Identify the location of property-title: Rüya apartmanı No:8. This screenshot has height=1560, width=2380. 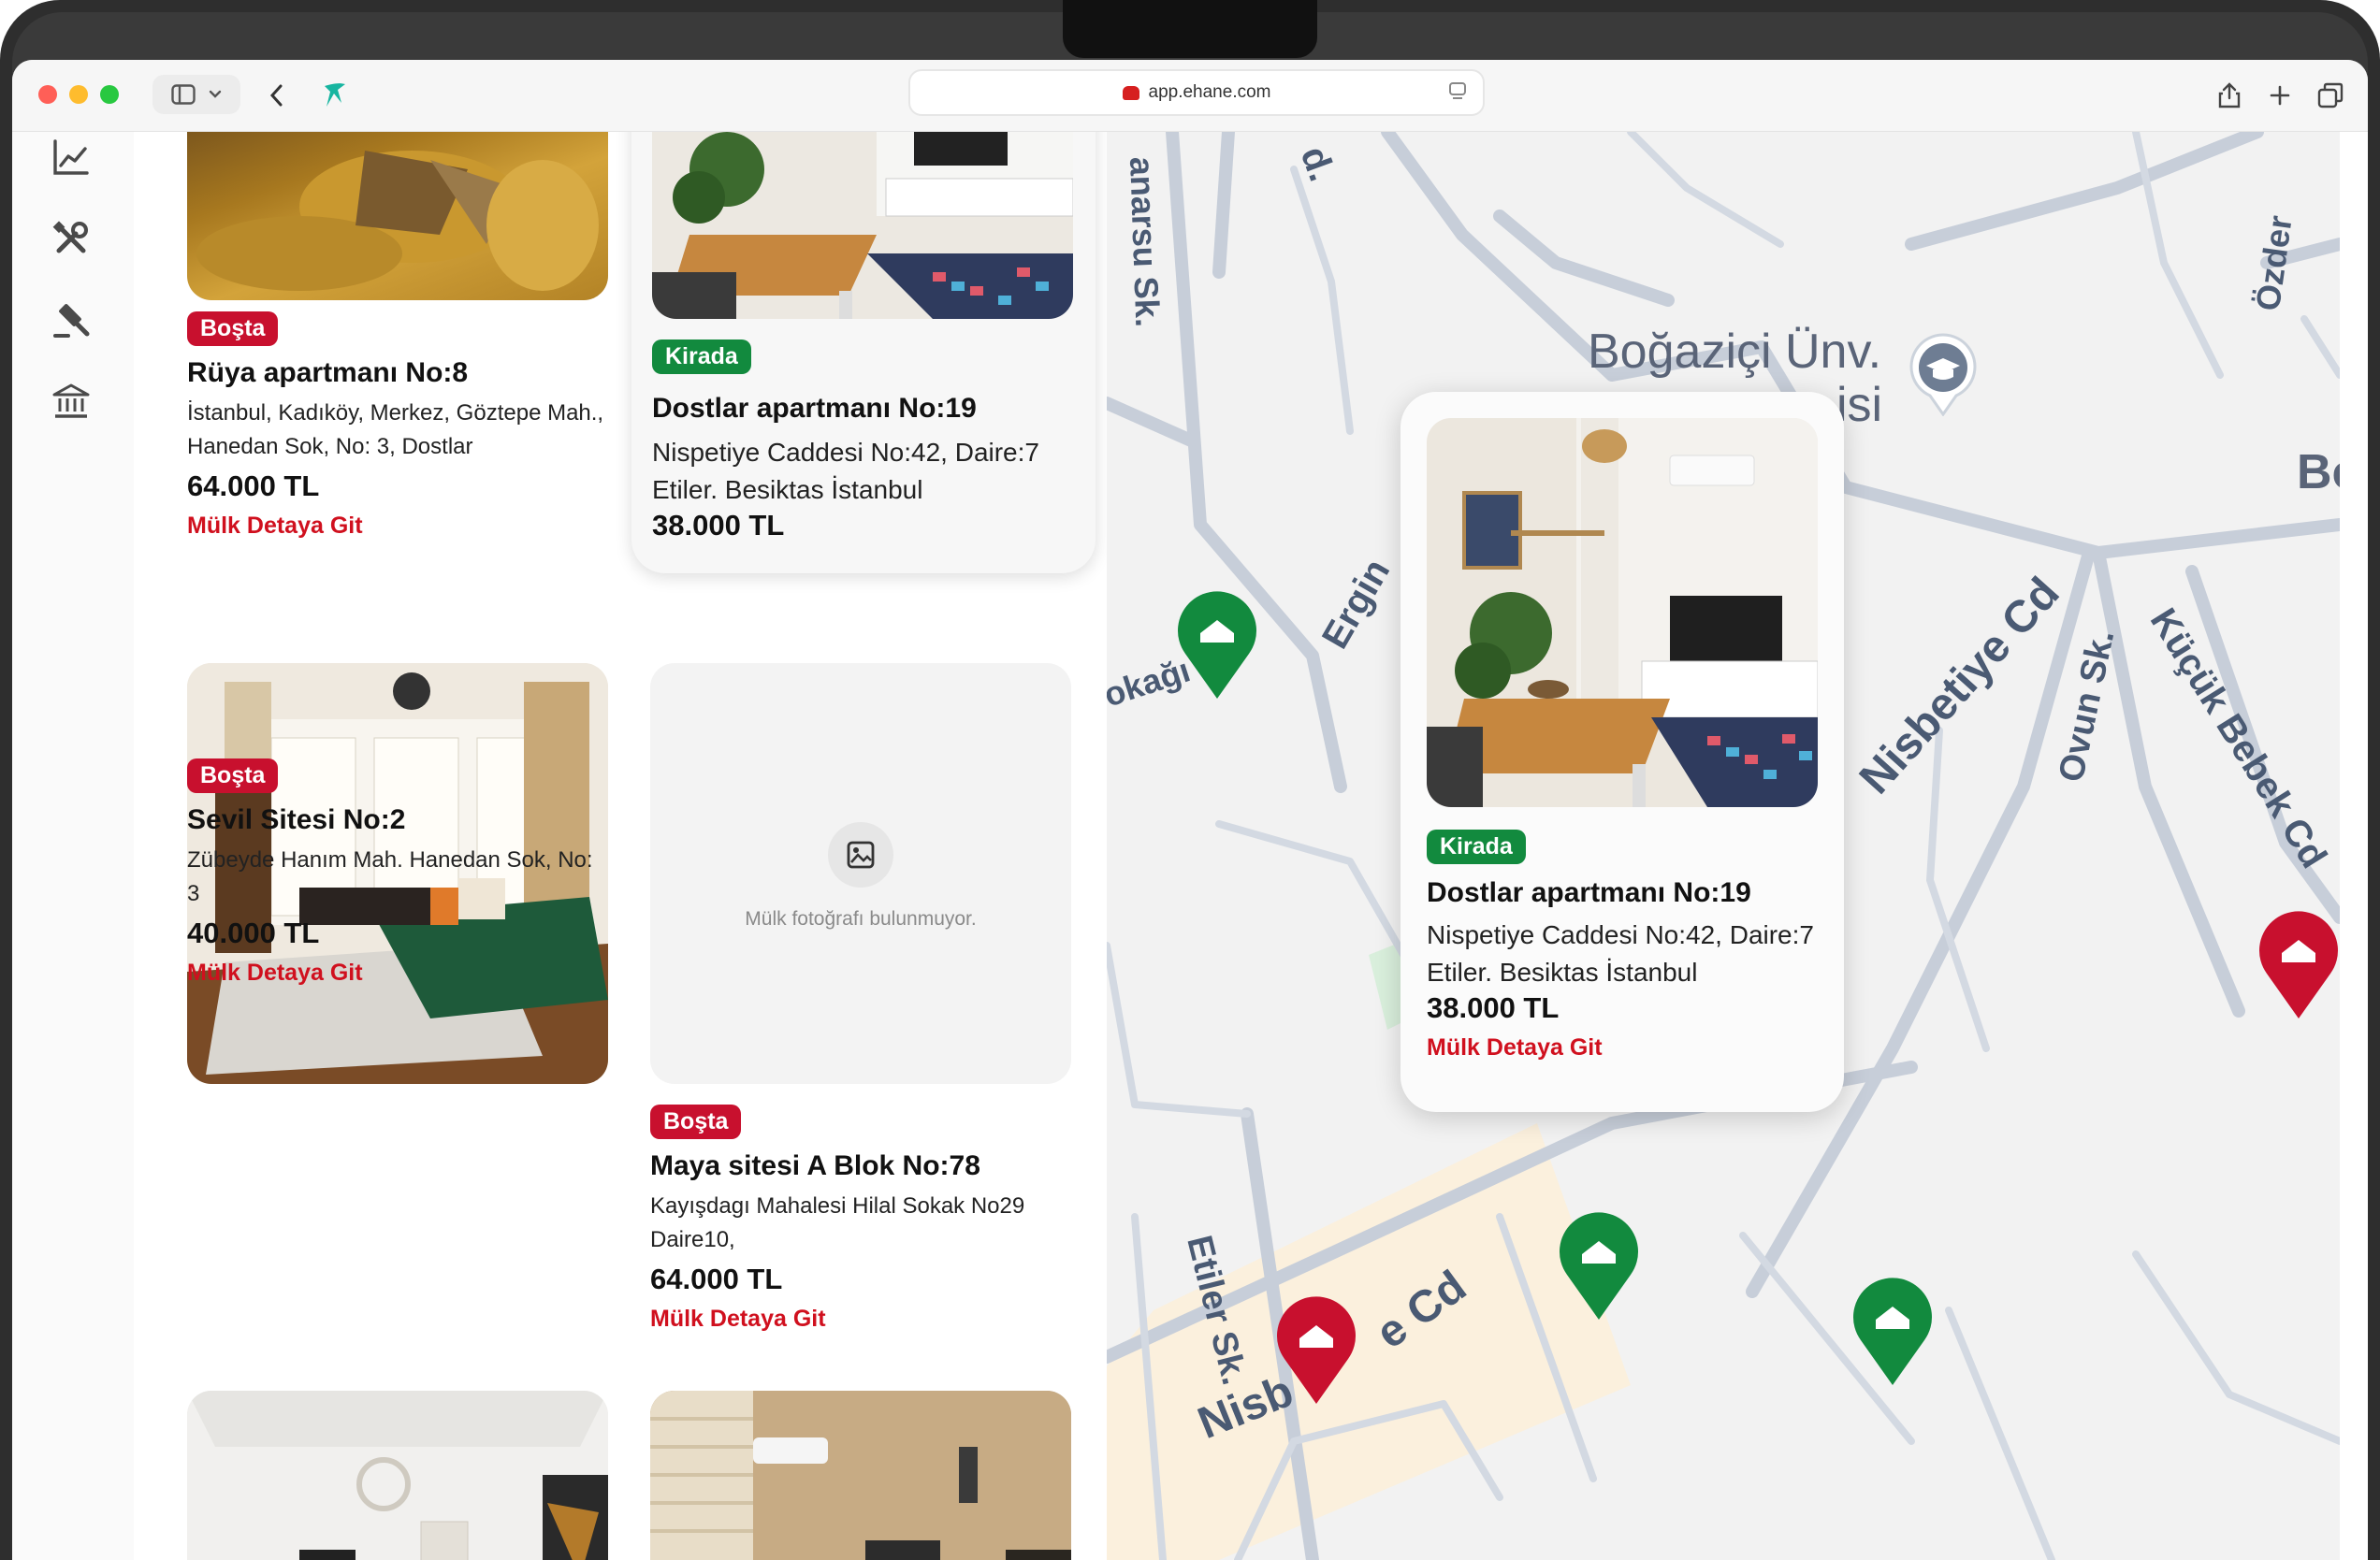
(328, 372).